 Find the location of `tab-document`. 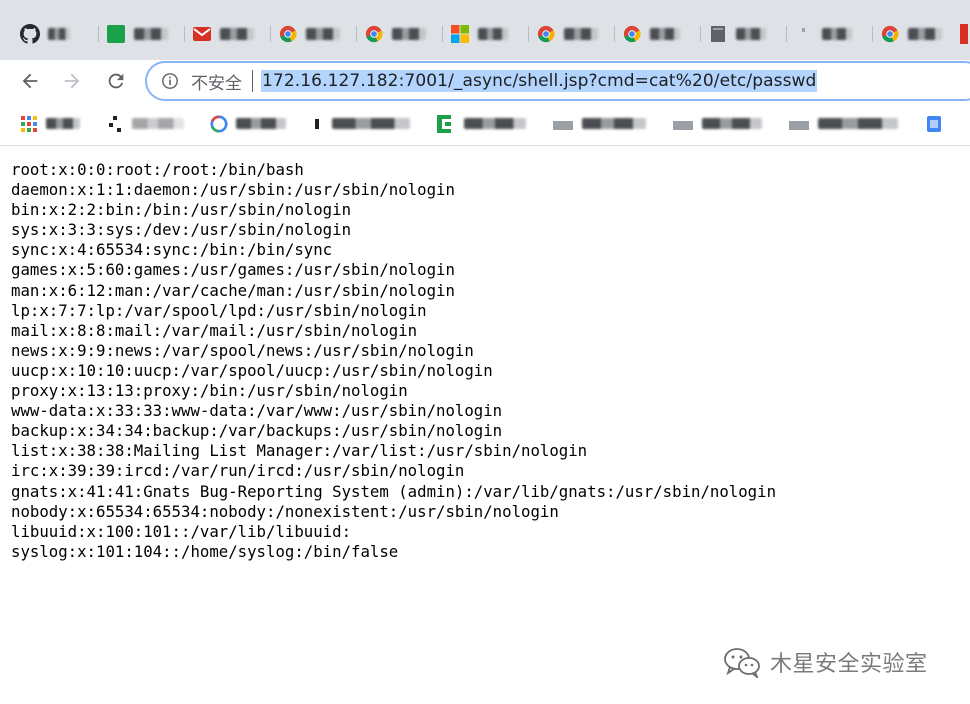

tab-document is located at coordinates (743, 34).